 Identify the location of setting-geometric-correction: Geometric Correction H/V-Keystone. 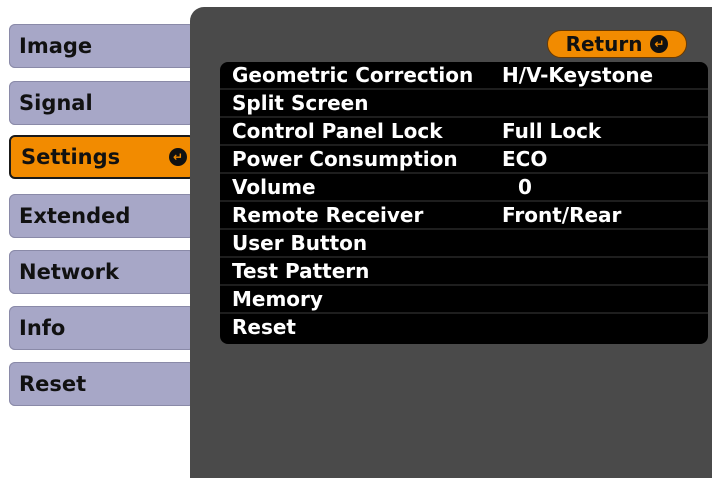
(464, 76).